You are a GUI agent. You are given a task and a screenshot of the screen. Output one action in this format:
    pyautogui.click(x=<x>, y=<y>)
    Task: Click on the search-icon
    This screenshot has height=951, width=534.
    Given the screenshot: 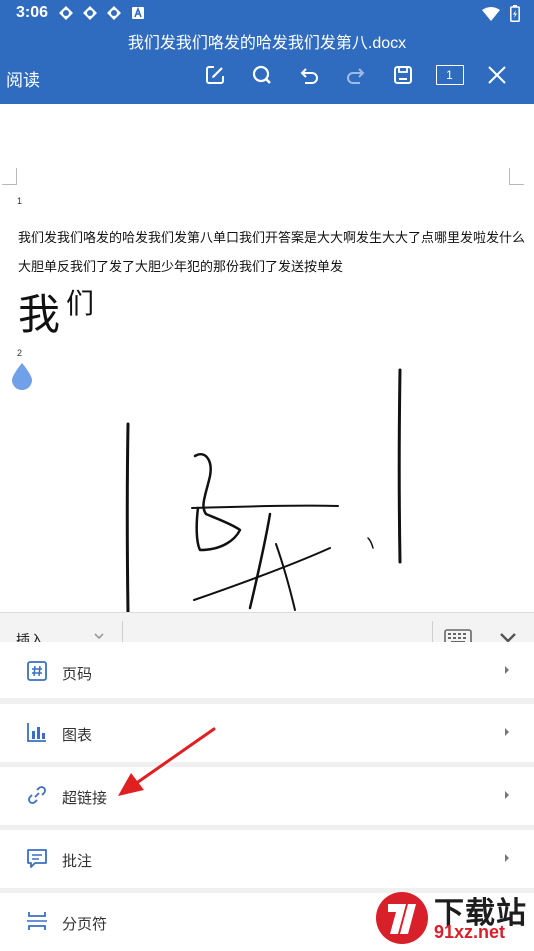 What is the action you would take?
    pyautogui.click(x=261, y=74)
    